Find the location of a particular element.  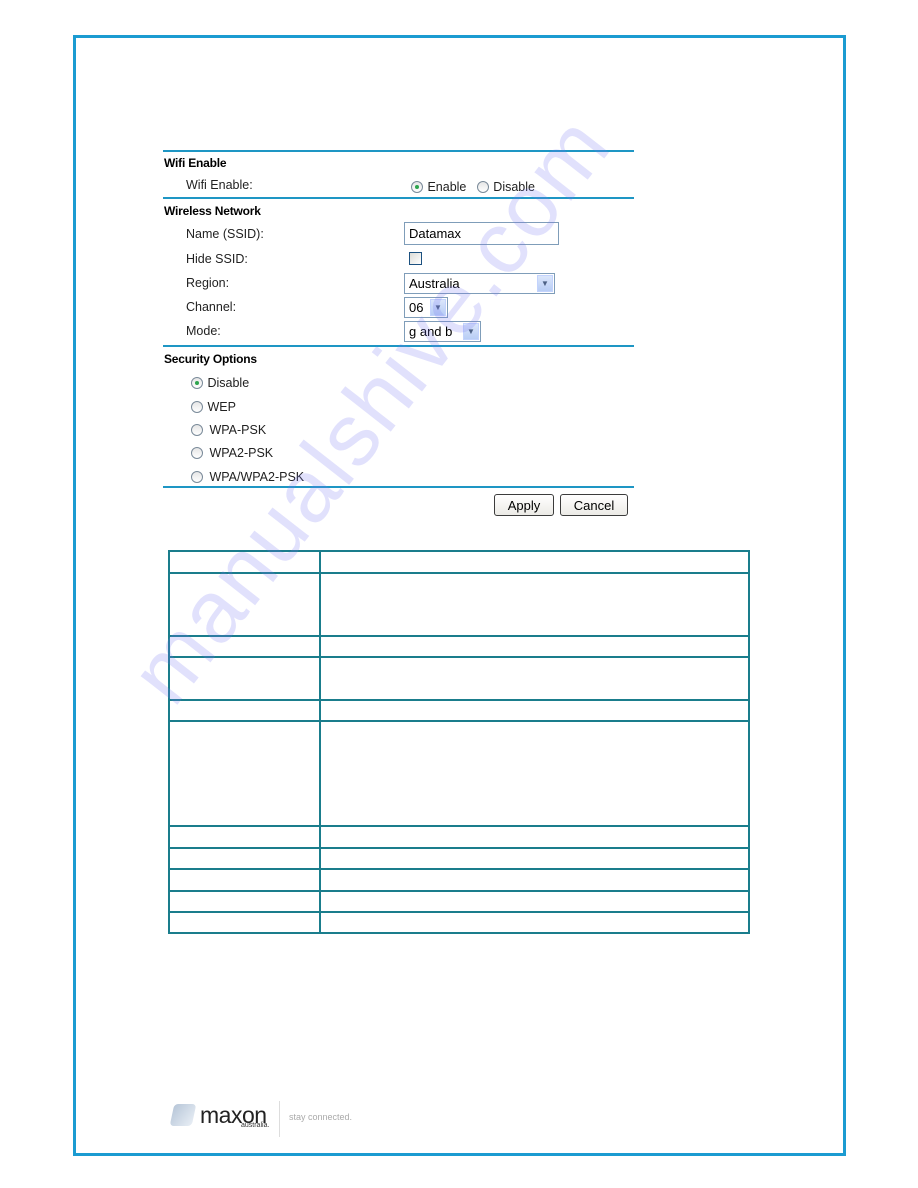

security-option-label: WPA/WPA2-PSK is located at coordinates (257, 477).